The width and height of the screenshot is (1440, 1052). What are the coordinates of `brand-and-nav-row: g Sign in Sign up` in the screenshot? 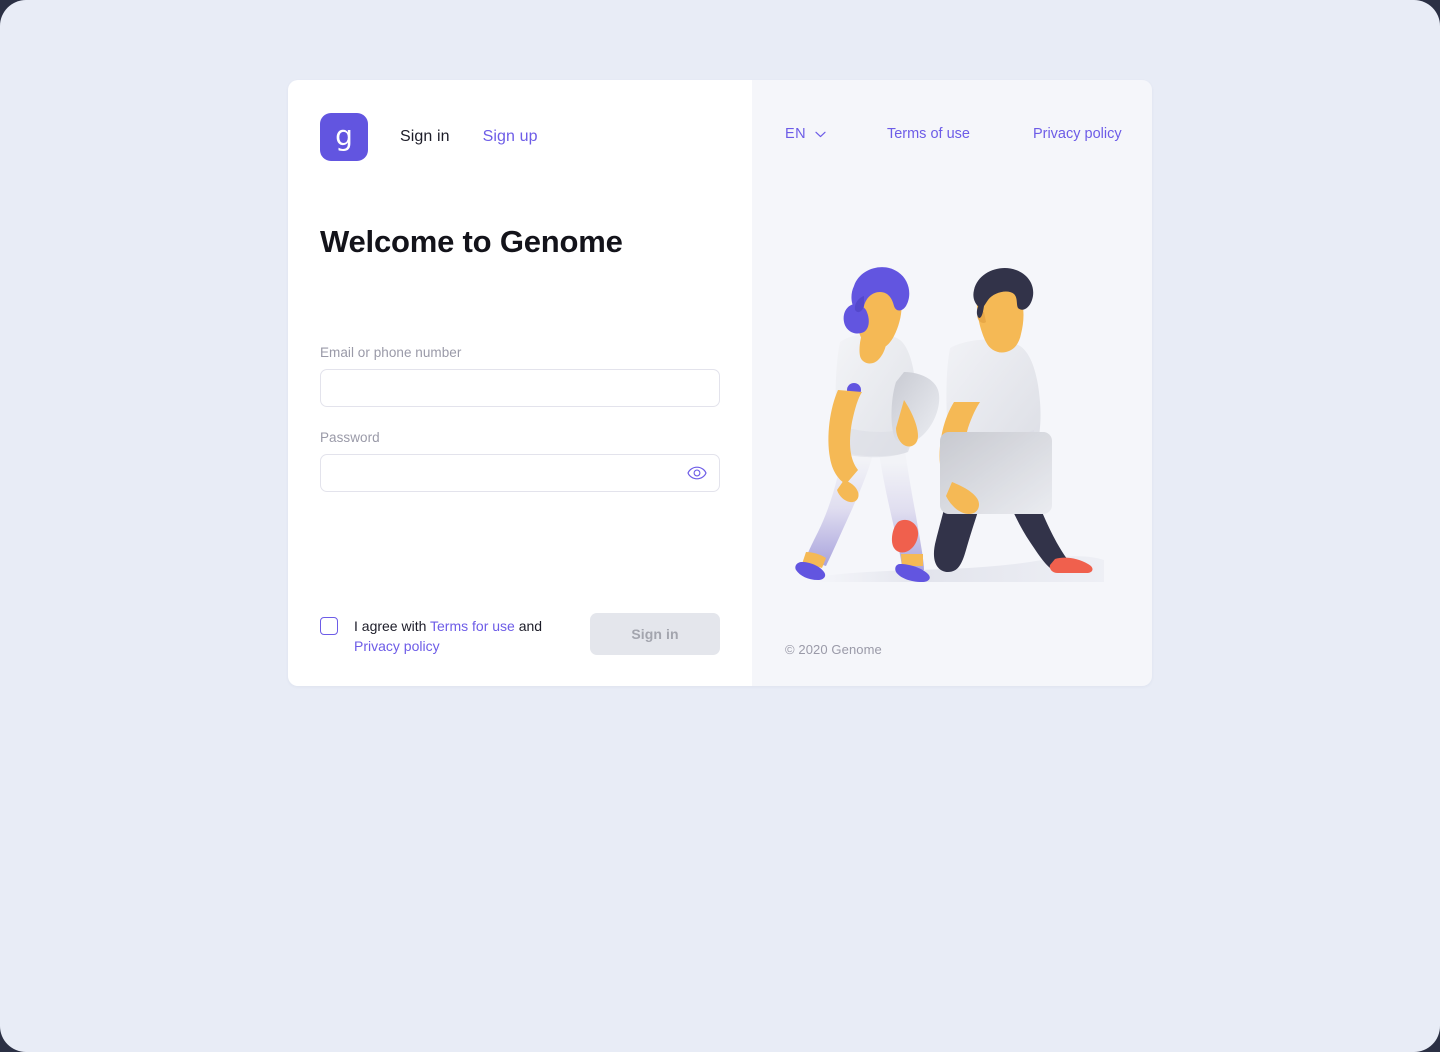 It's located at (429, 137).